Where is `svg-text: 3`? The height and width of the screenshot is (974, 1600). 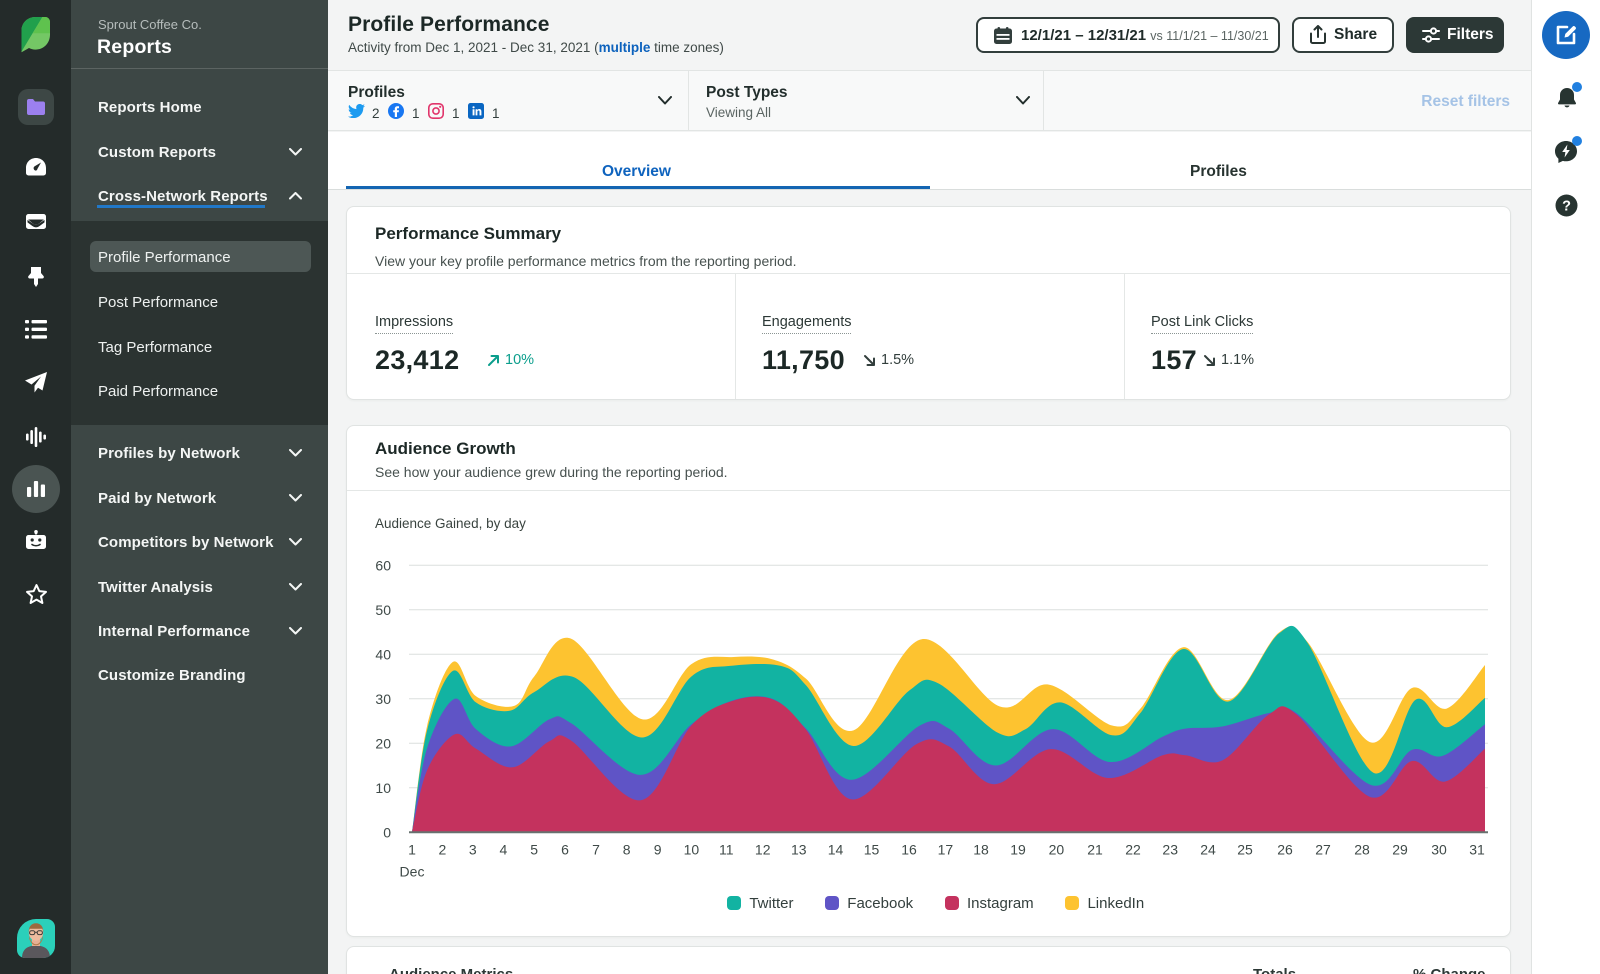 svg-text: 3 is located at coordinates (473, 849).